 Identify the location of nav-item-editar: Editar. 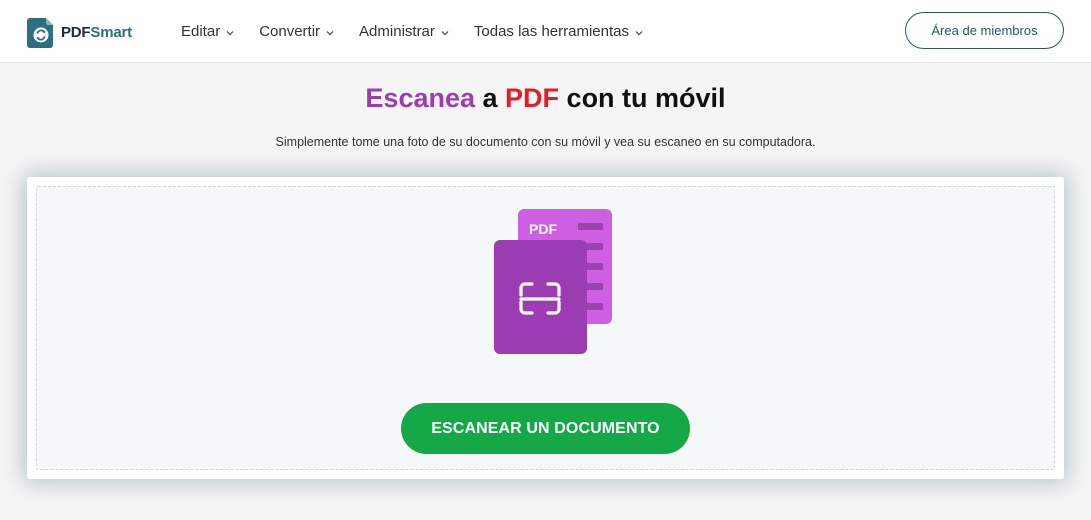
(208, 31).